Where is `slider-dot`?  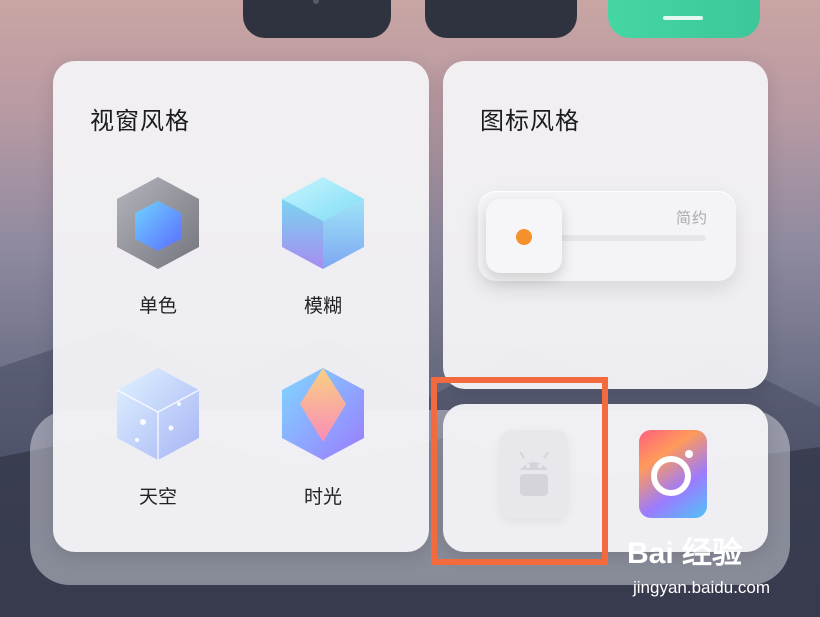
slider-dot is located at coordinates (524, 237).